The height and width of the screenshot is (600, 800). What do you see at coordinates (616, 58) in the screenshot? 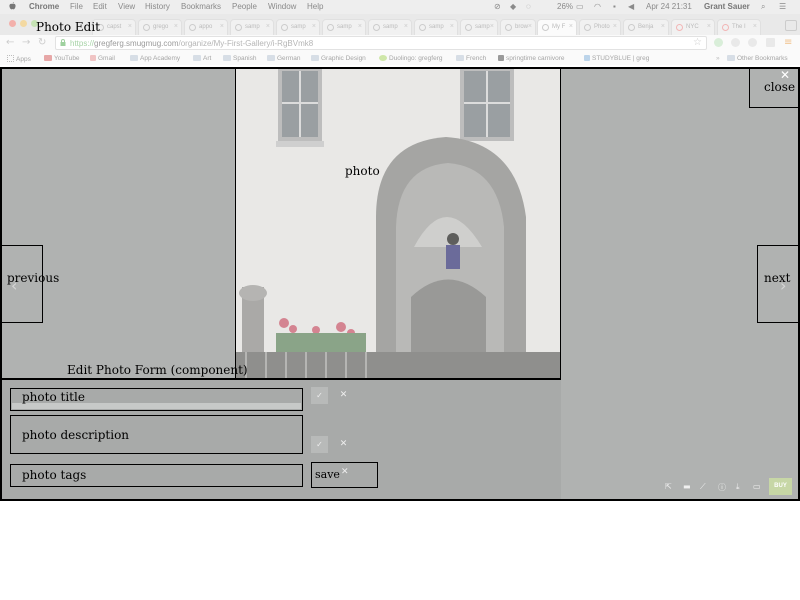
I see `bookmark-item: STUDYBLUE | greg` at bounding box center [616, 58].